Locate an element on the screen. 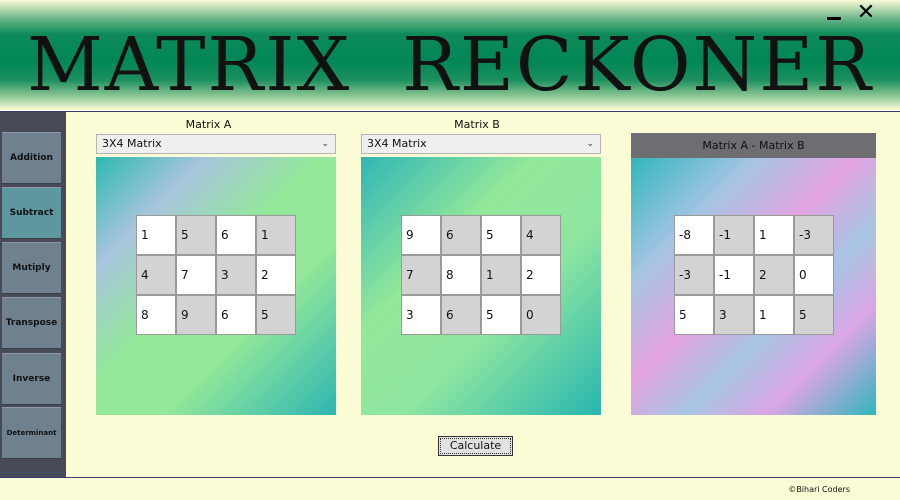 This screenshot has width=900, height=500. matrix-a-grid: 1 5 6 1 4 7 3 2 8 9 6 5 is located at coordinates (216, 275).